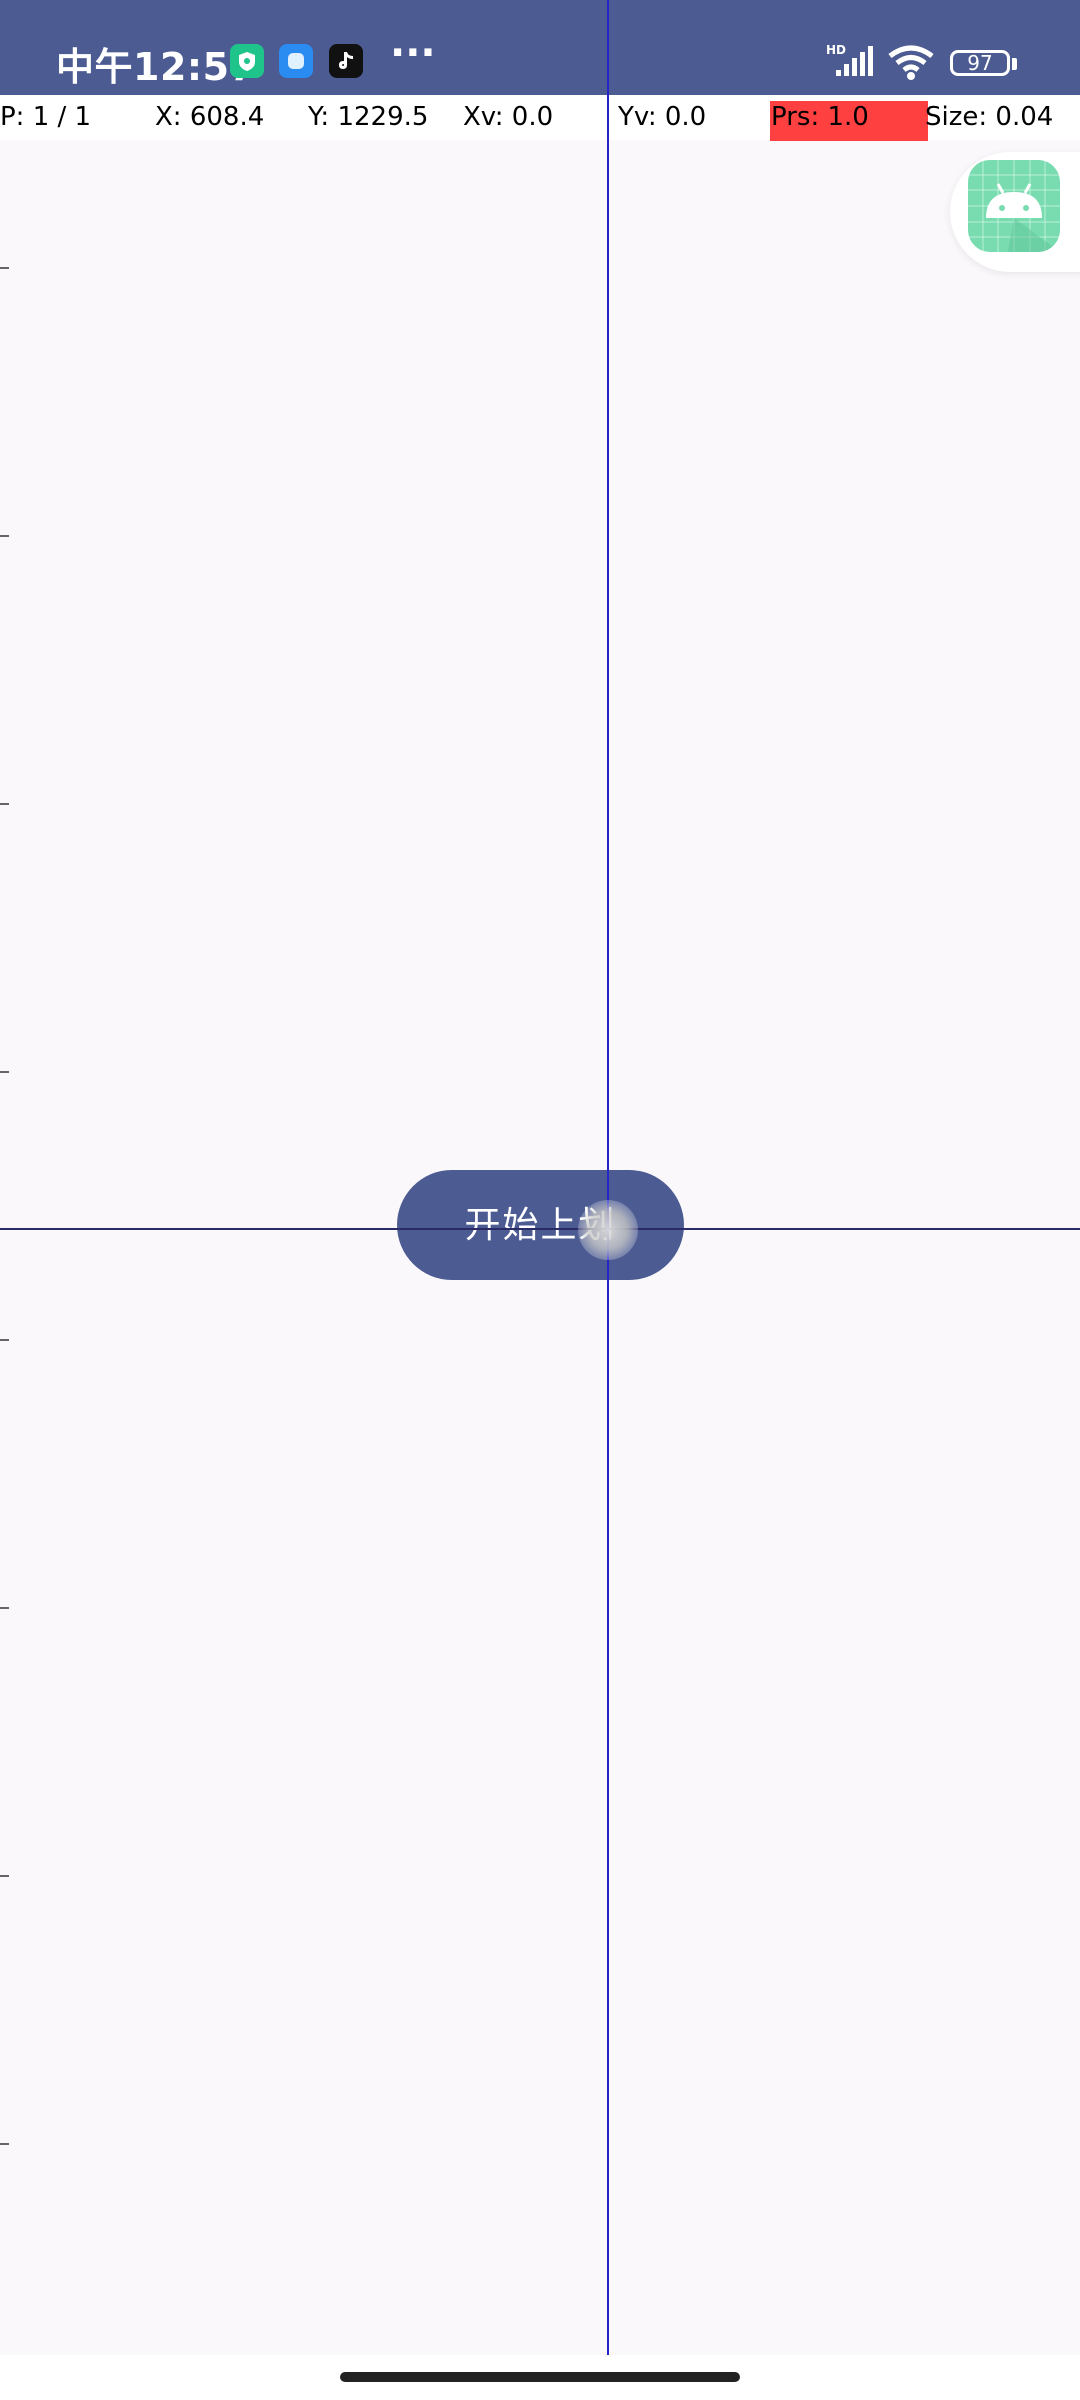 This screenshot has width=1080, height=2400. Describe the element at coordinates (210, 117) in the screenshot. I see `x-coordinate: X: 608.4` at that location.